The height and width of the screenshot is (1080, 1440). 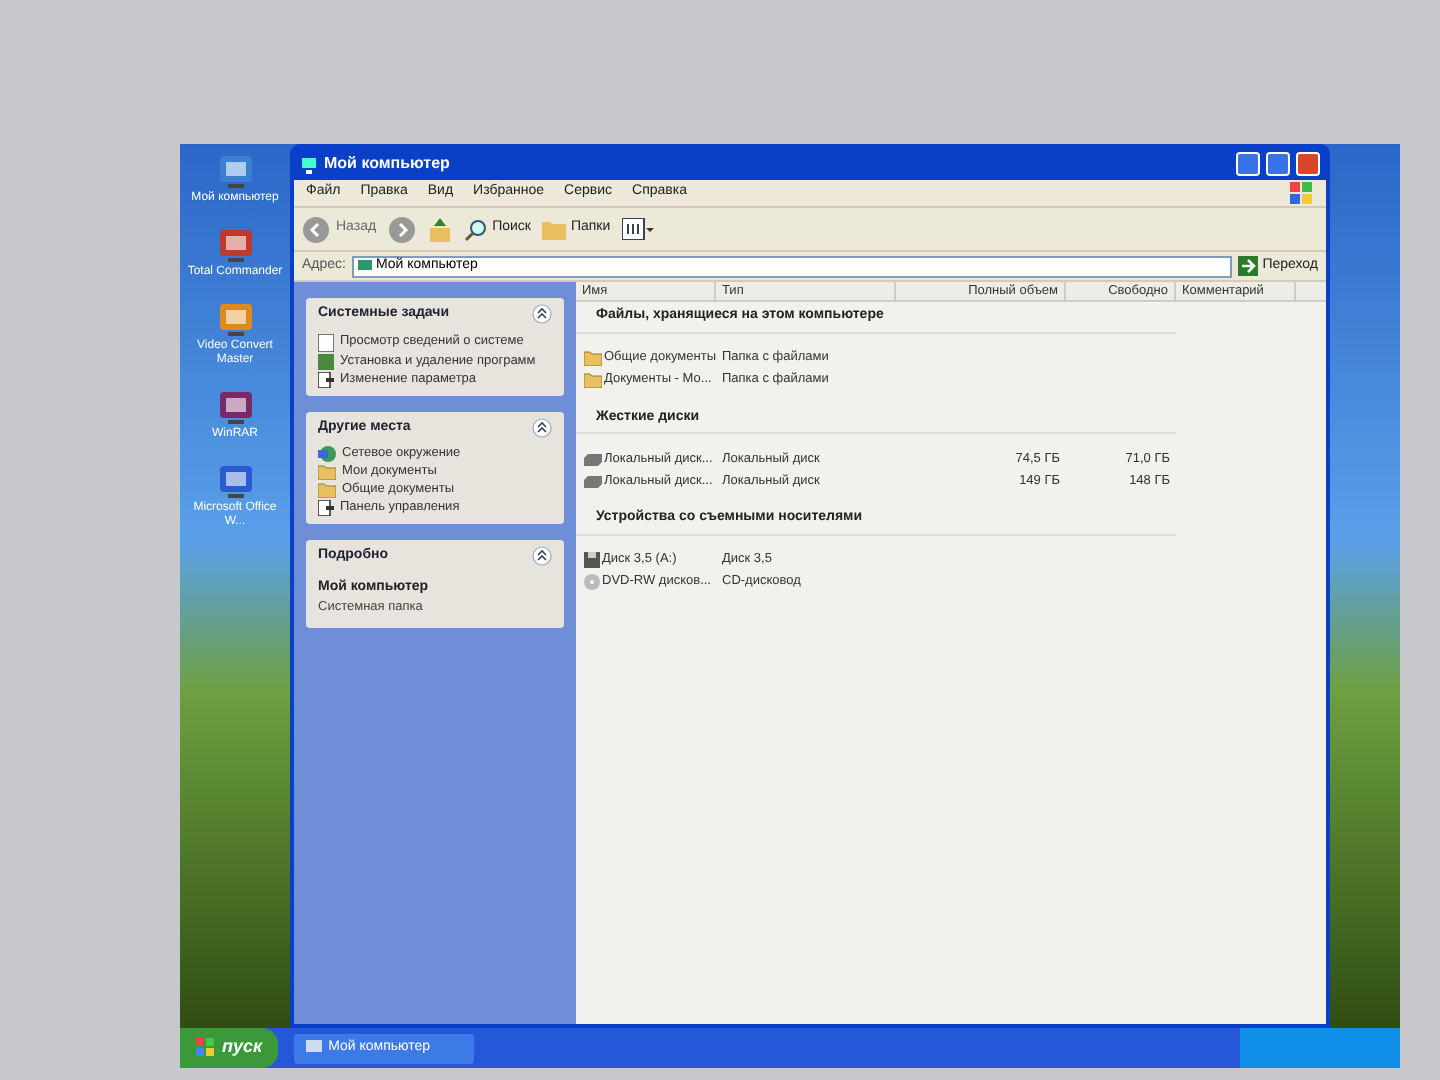 What do you see at coordinates (592, 582) in the screenshot?
I see `disc-icon` at bounding box center [592, 582].